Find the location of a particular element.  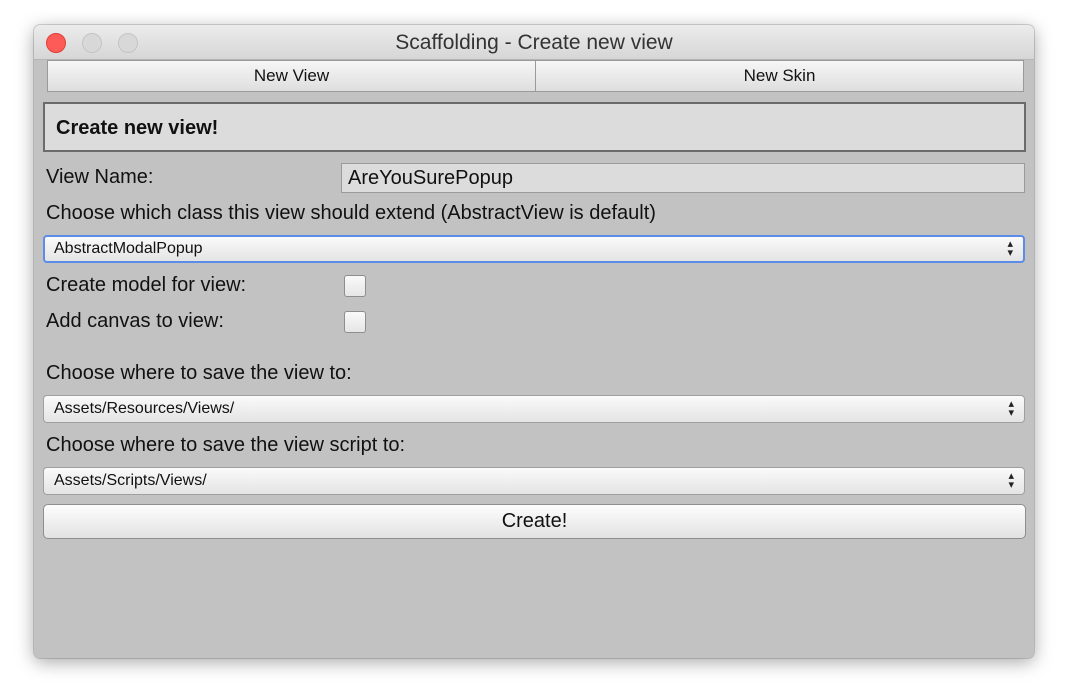

create-model-label: Create model for view: is located at coordinates (146, 285).